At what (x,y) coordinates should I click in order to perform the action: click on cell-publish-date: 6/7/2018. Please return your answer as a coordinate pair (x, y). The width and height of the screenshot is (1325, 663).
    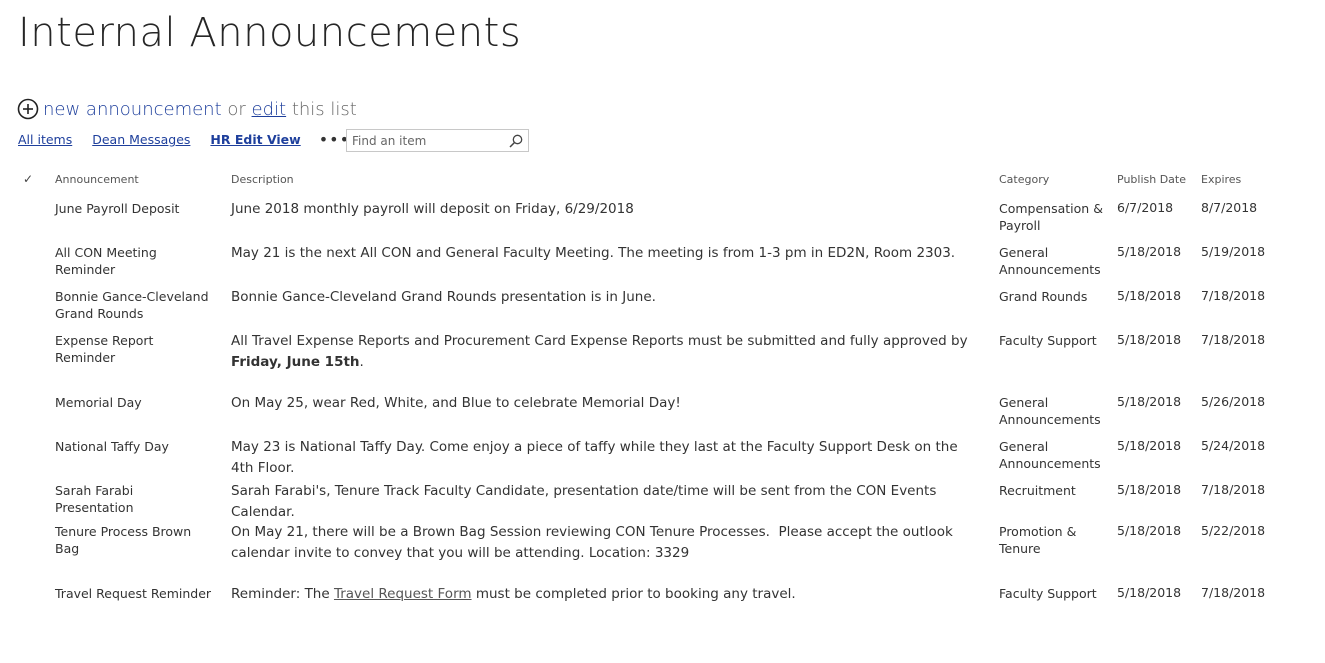
    Looking at the image, I should click on (1145, 207).